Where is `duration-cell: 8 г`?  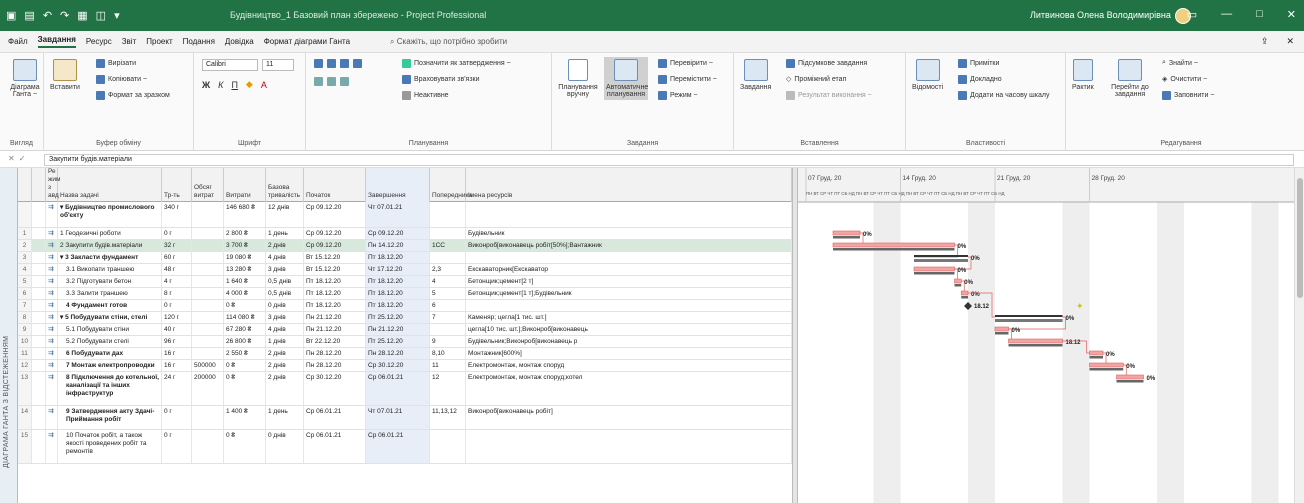 duration-cell: 8 г is located at coordinates (177, 293).